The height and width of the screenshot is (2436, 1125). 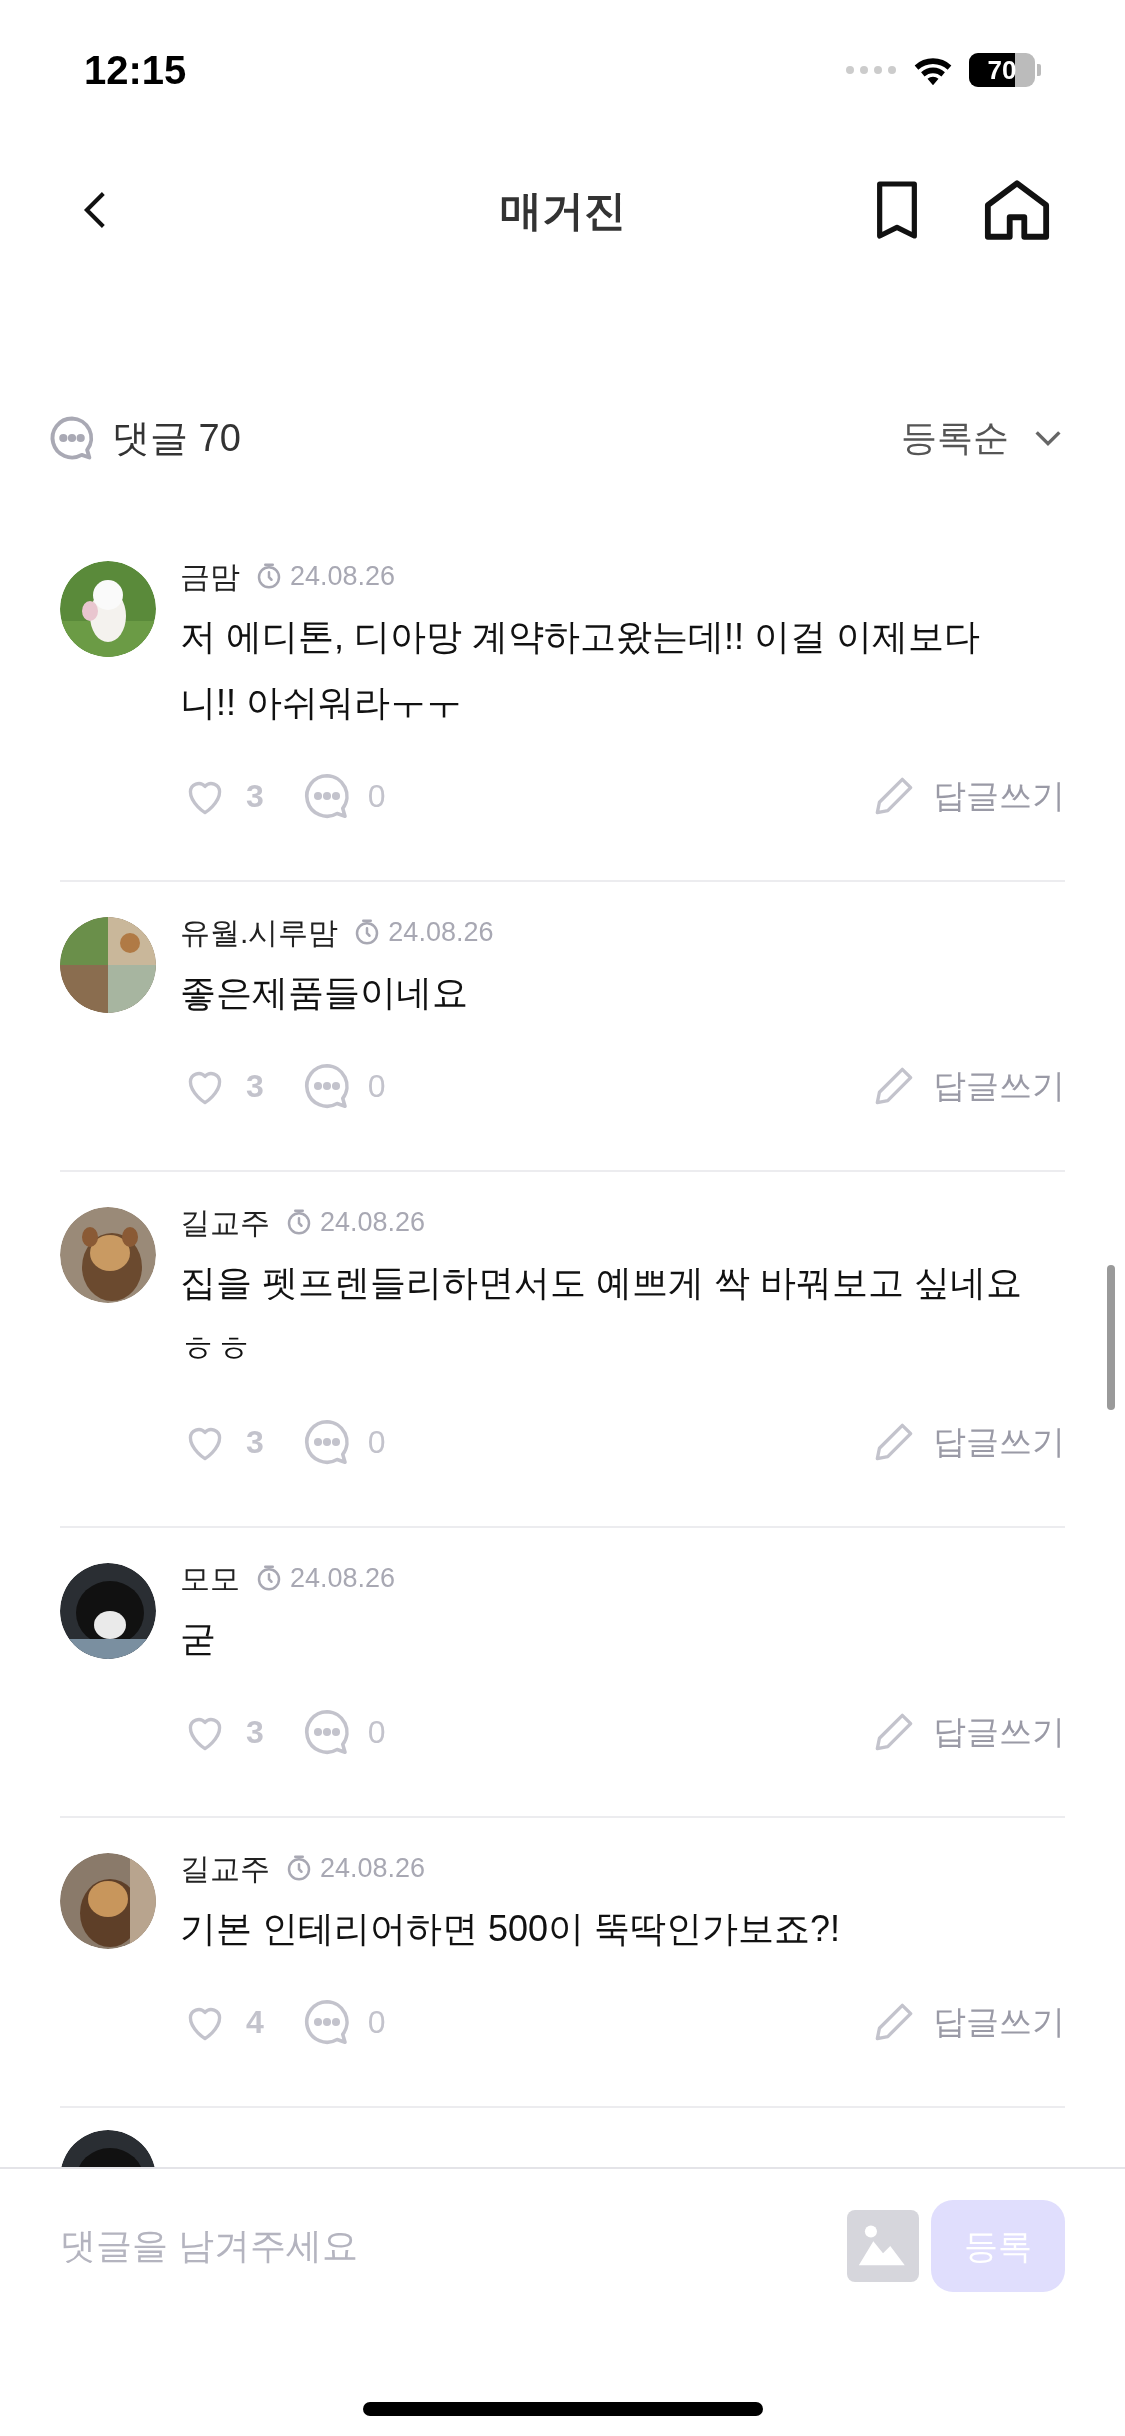 What do you see at coordinates (871, 70) in the screenshot?
I see `signal-icon` at bounding box center [871, 70].